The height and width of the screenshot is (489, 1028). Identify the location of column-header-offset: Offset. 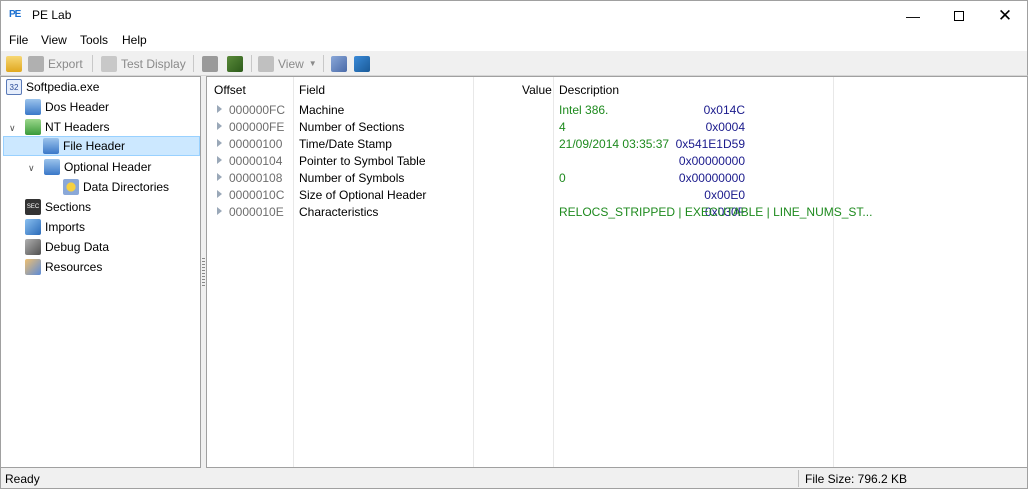
(230, 90).